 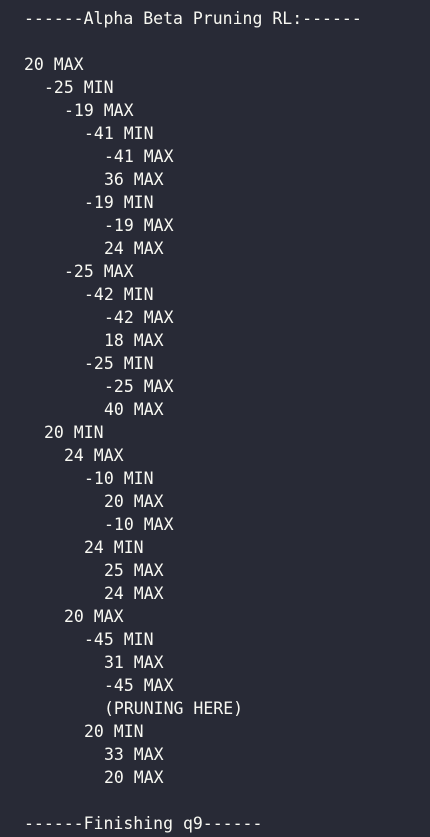 What do you see at coordinates (139, 156) in the screenshot?
I see `tree-node-line: -41 MAX` at bounding box center [139, 156].